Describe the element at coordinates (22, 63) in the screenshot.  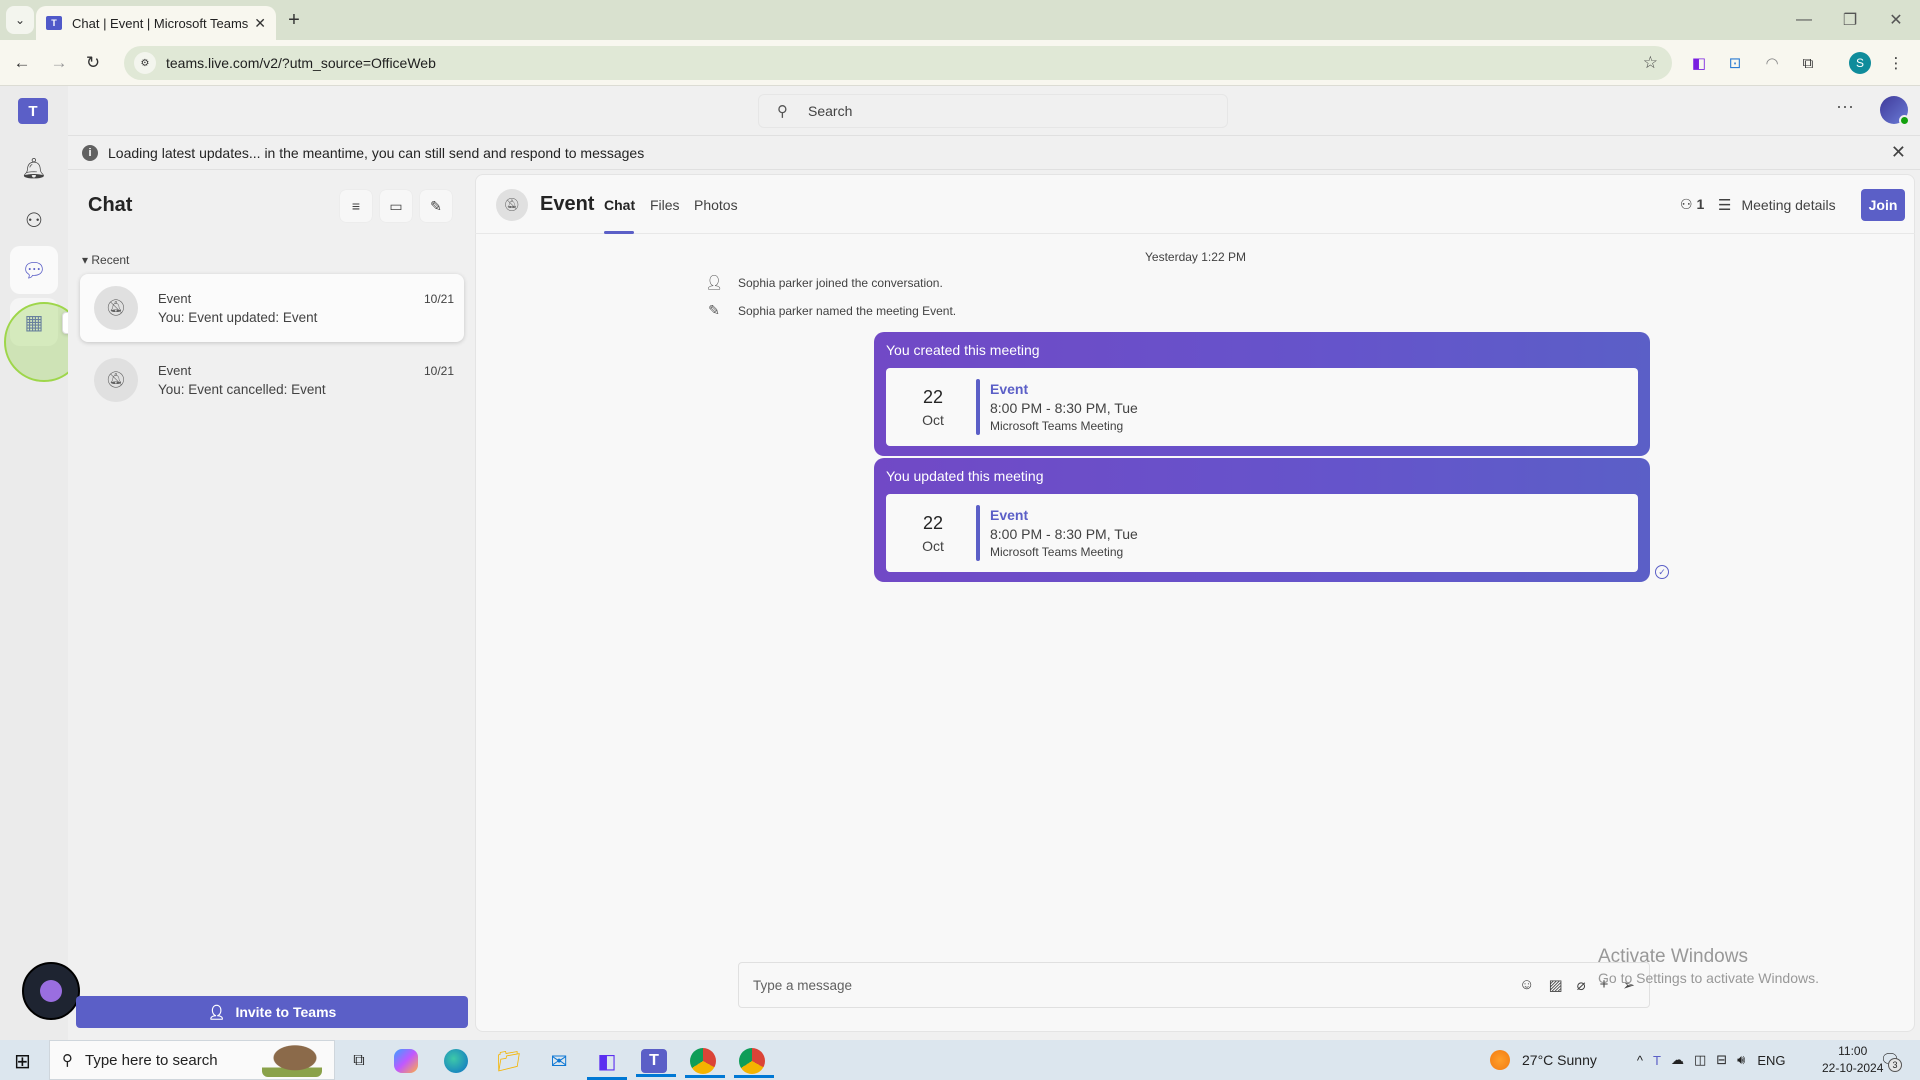
I see `back-button: ←` at that location.